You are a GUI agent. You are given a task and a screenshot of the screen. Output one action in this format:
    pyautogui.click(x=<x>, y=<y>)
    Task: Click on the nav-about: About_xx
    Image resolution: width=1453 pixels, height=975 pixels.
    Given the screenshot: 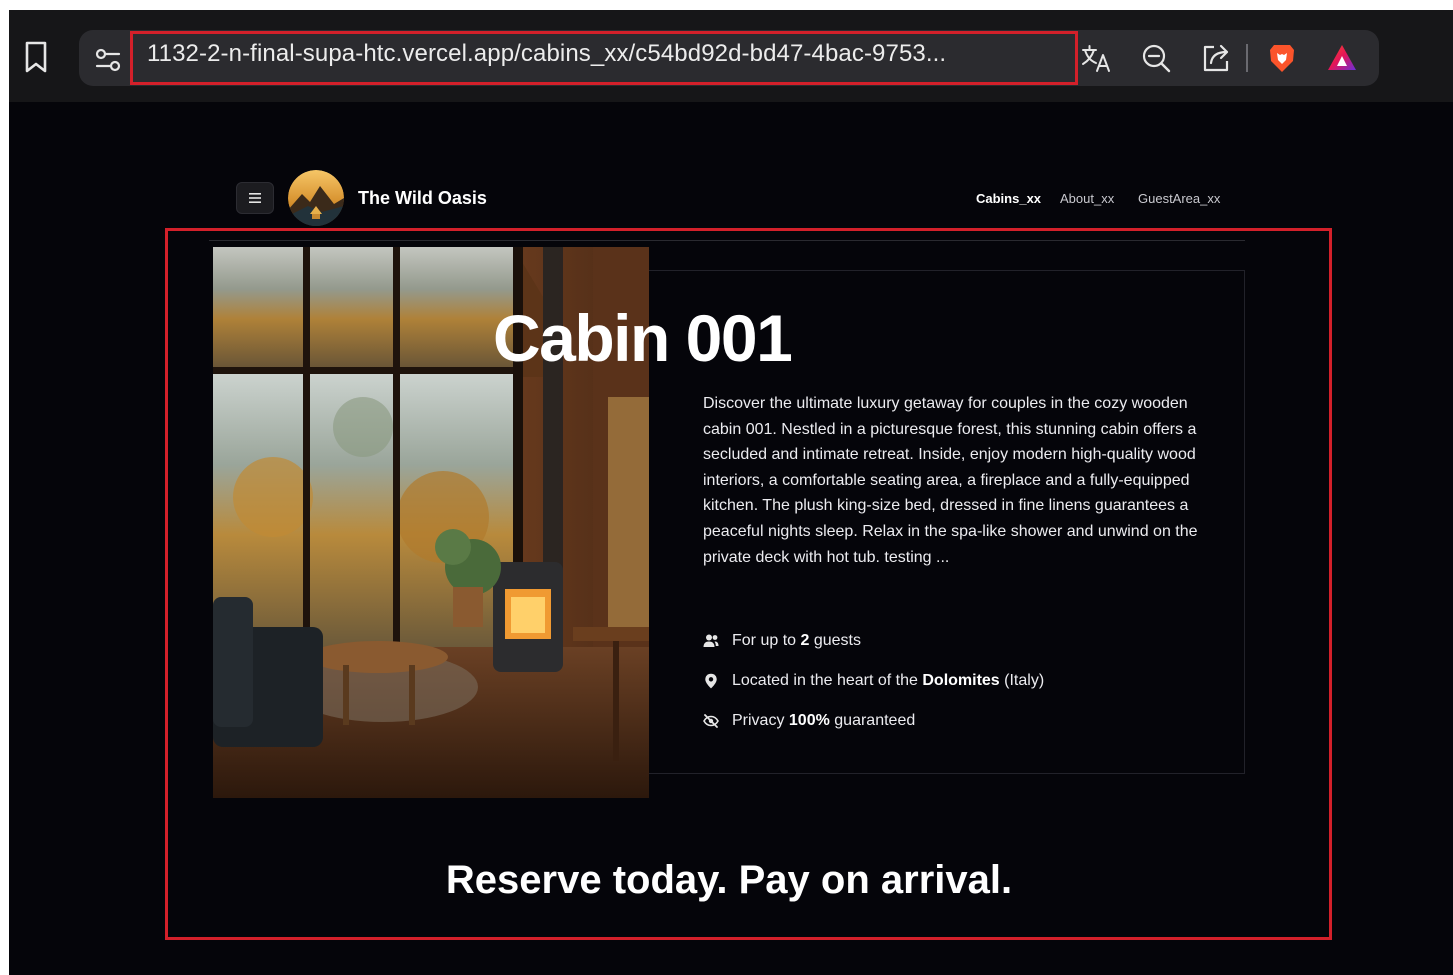 What is the action you would take?
    pyautogui.click(x=1087, y=198)
    